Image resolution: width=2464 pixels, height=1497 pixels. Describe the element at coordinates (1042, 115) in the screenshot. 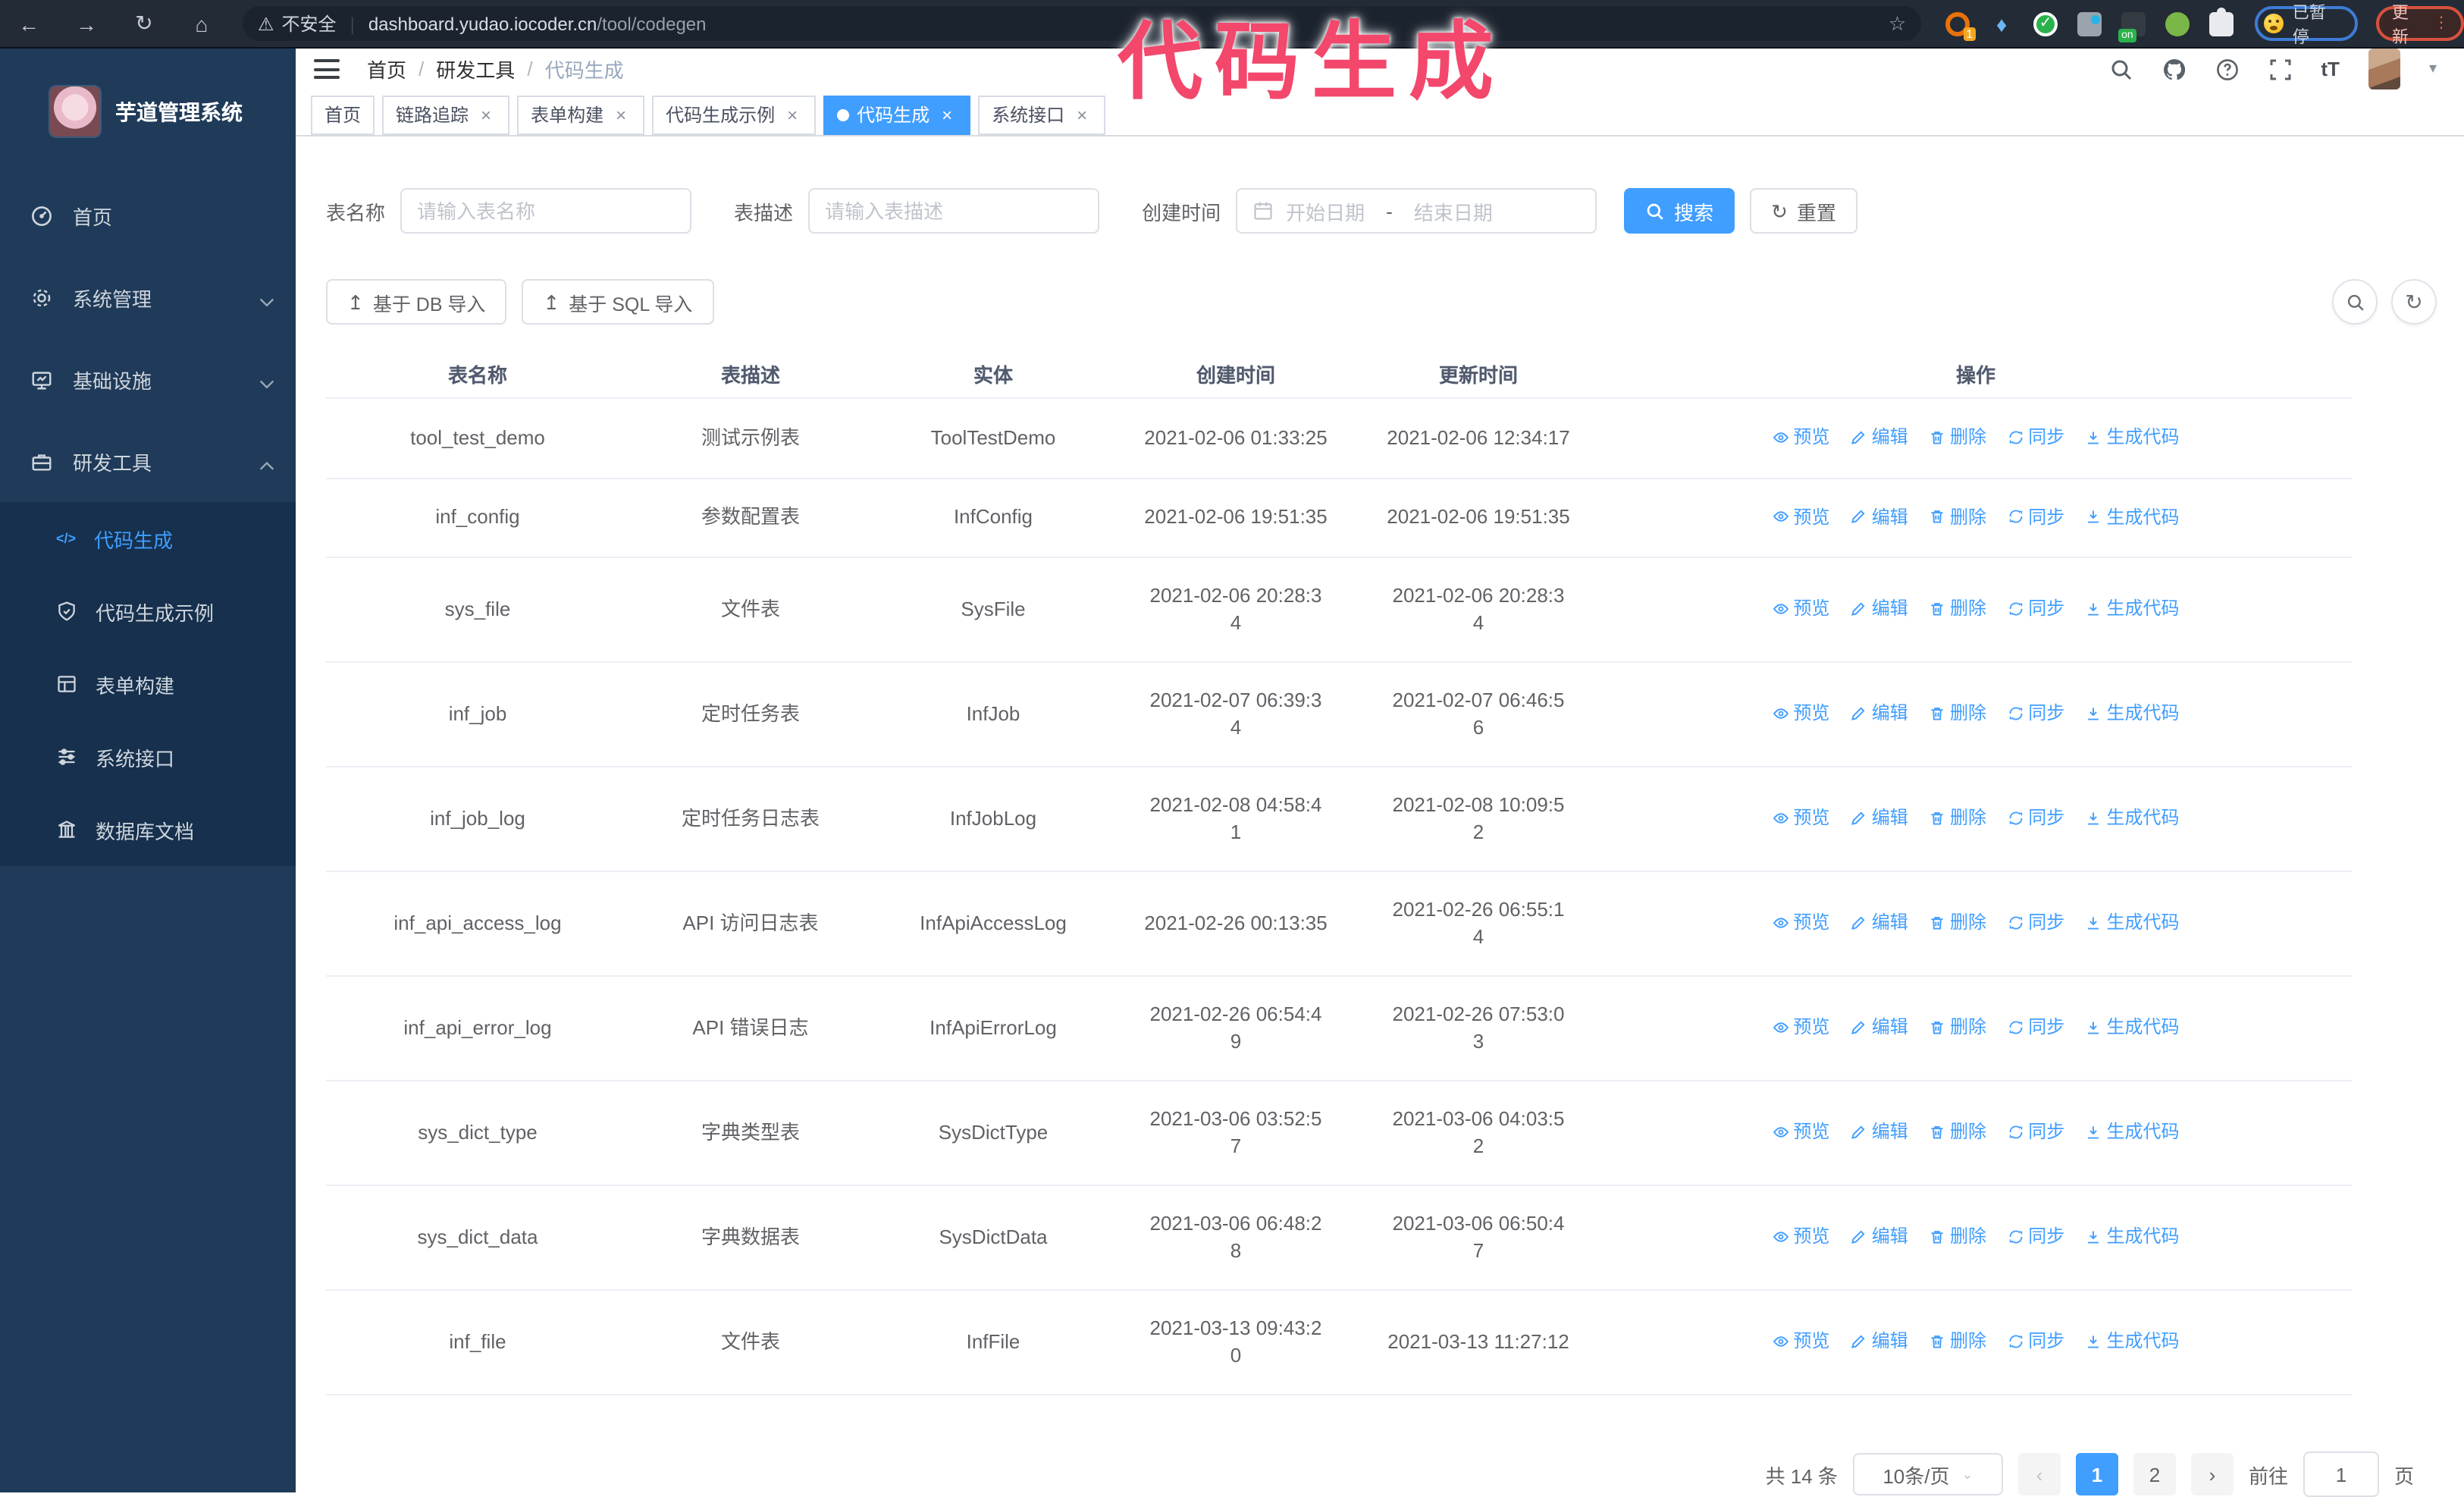

I see `tab-system-api: 系统接口 ×` at that location.